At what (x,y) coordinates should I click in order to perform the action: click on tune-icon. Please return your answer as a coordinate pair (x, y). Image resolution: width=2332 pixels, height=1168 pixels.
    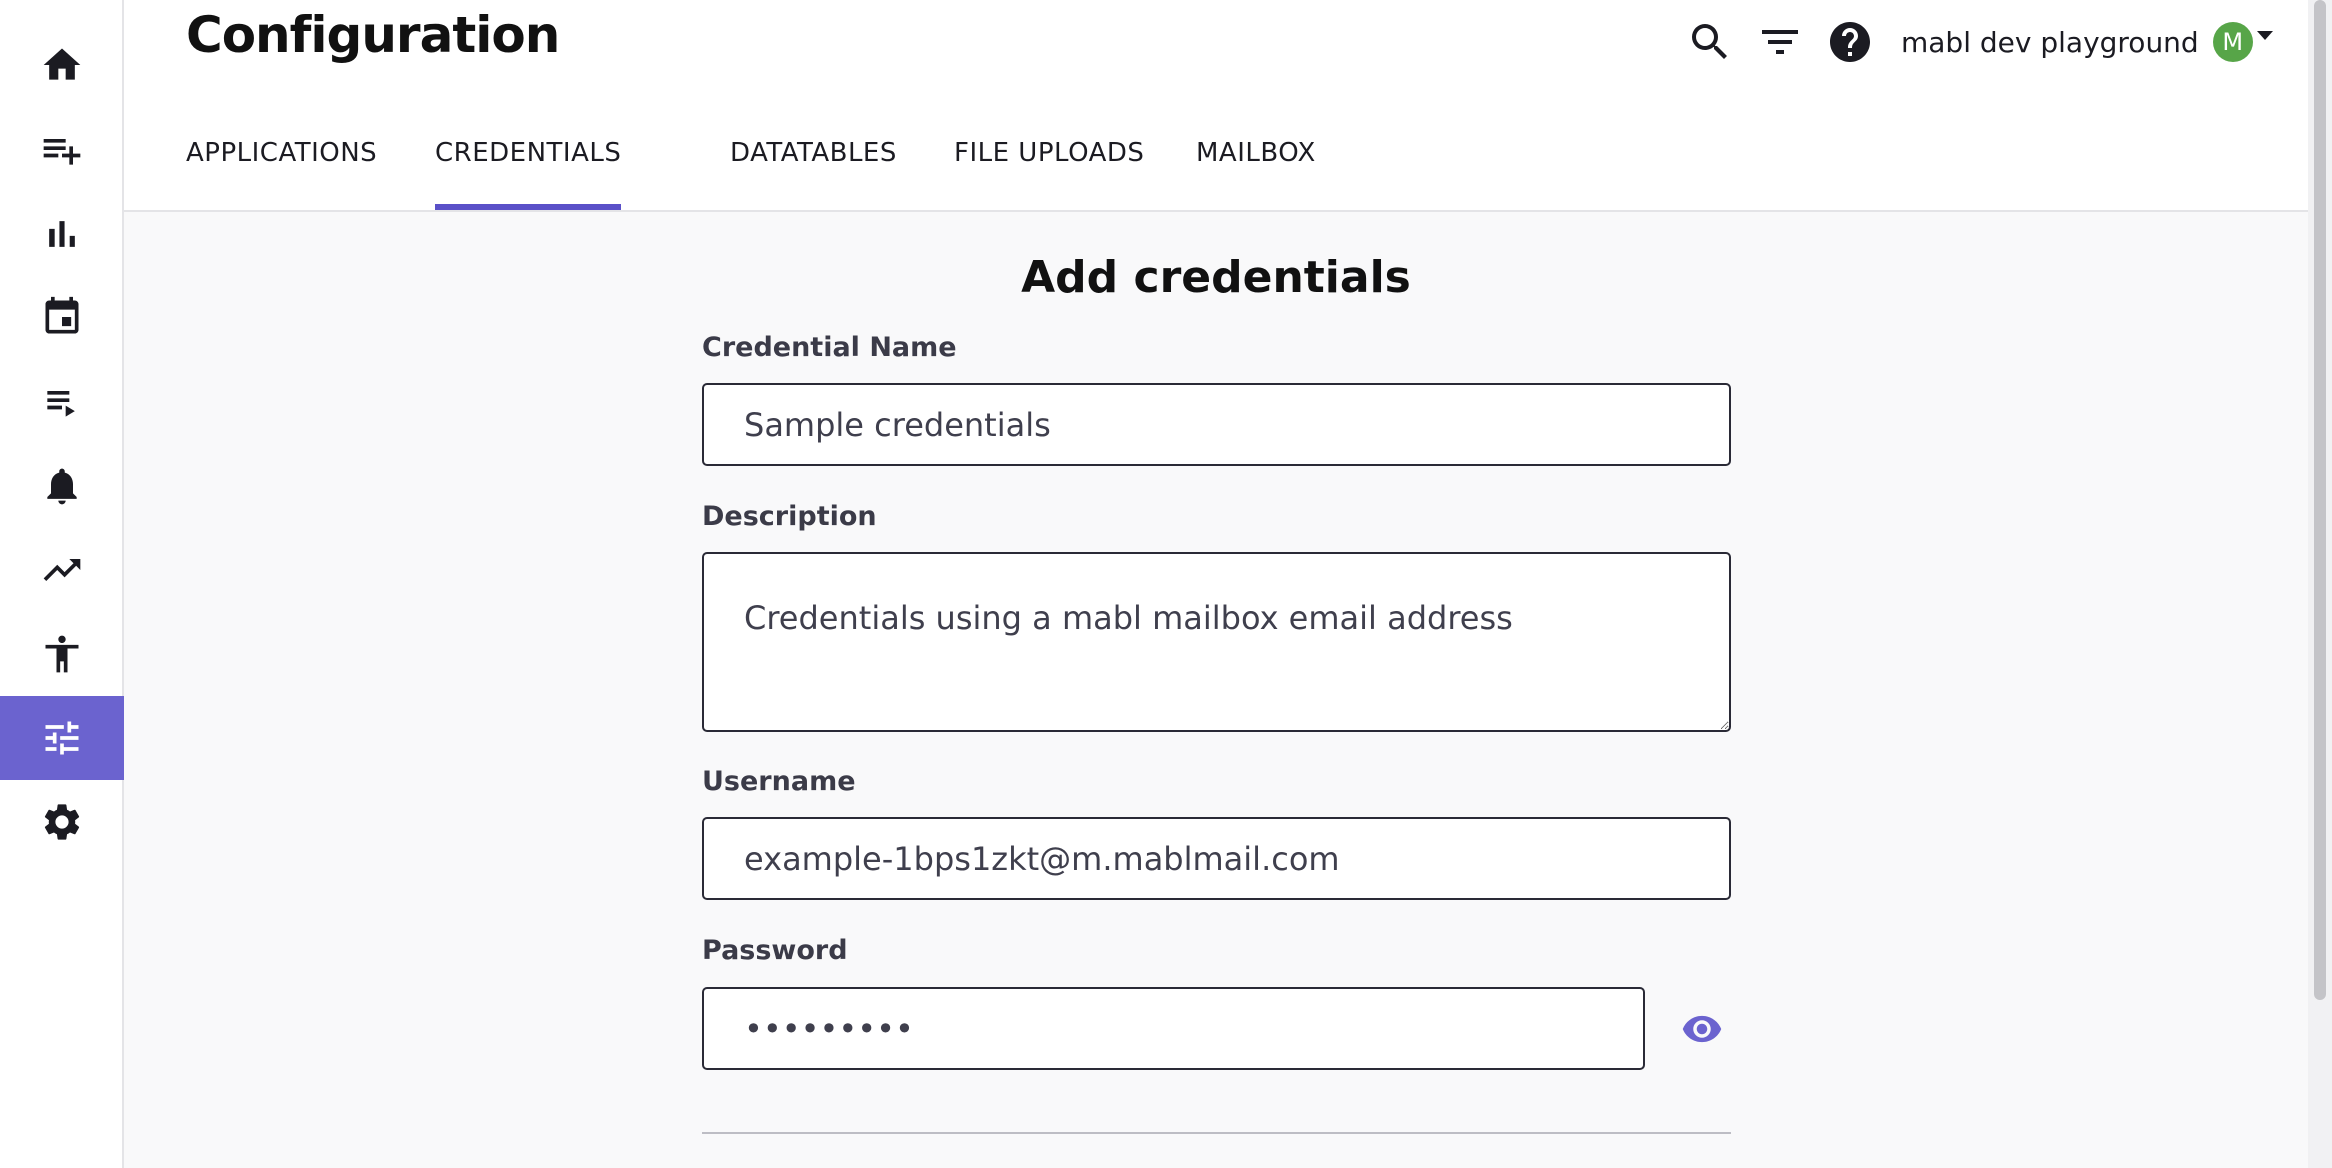
    Looking at the image, I should click on (62, 738).